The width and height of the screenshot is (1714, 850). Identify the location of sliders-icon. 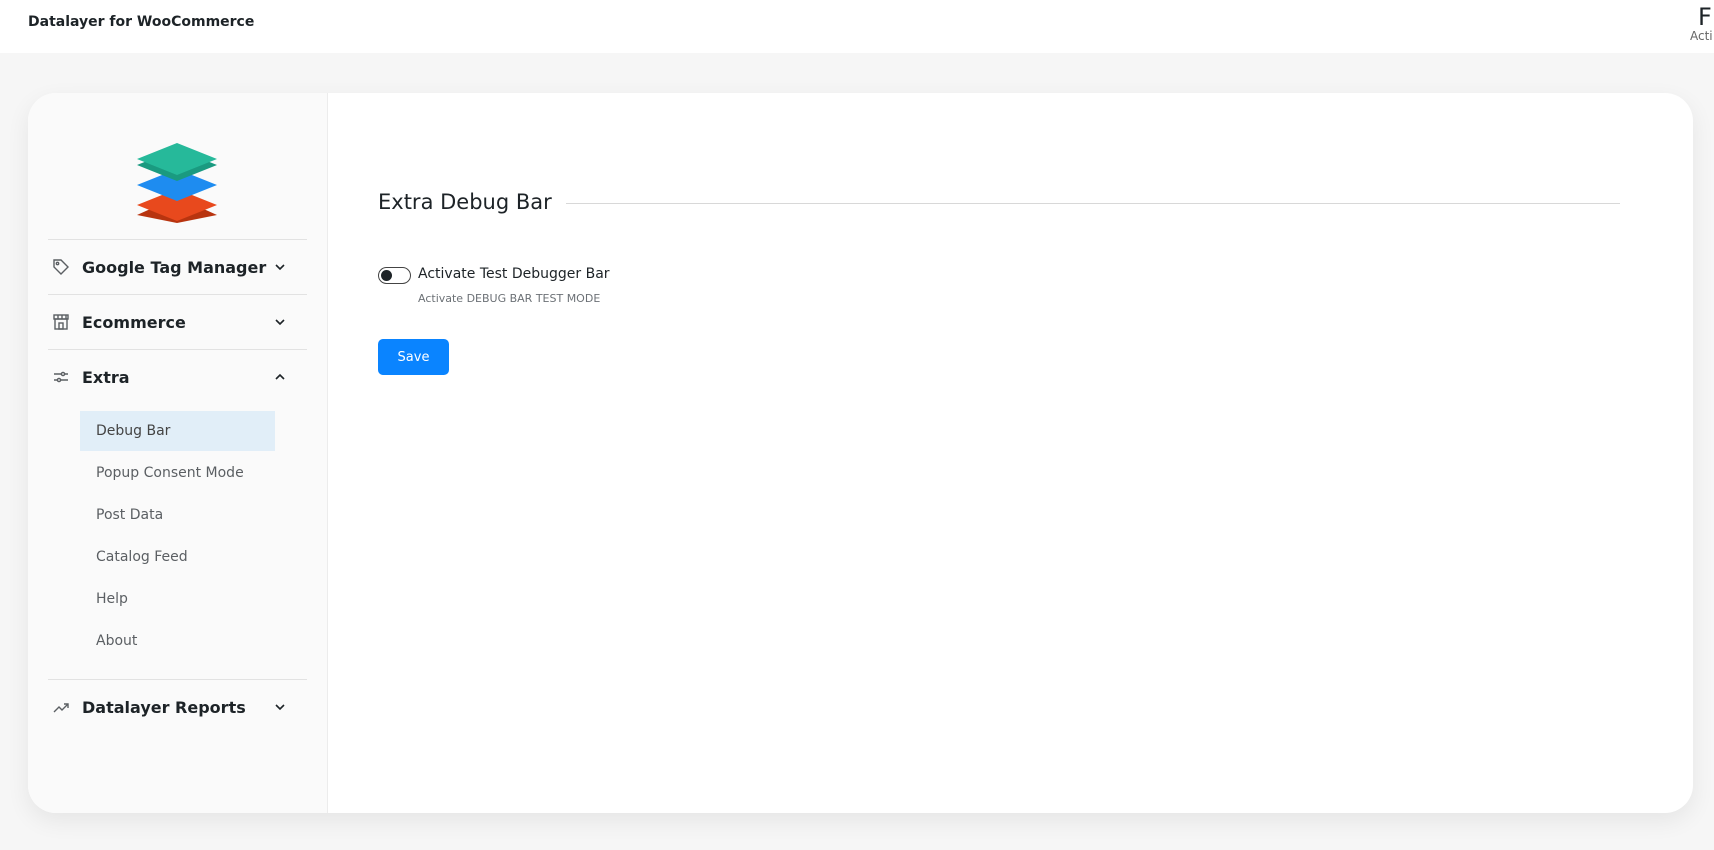
(61, 377).